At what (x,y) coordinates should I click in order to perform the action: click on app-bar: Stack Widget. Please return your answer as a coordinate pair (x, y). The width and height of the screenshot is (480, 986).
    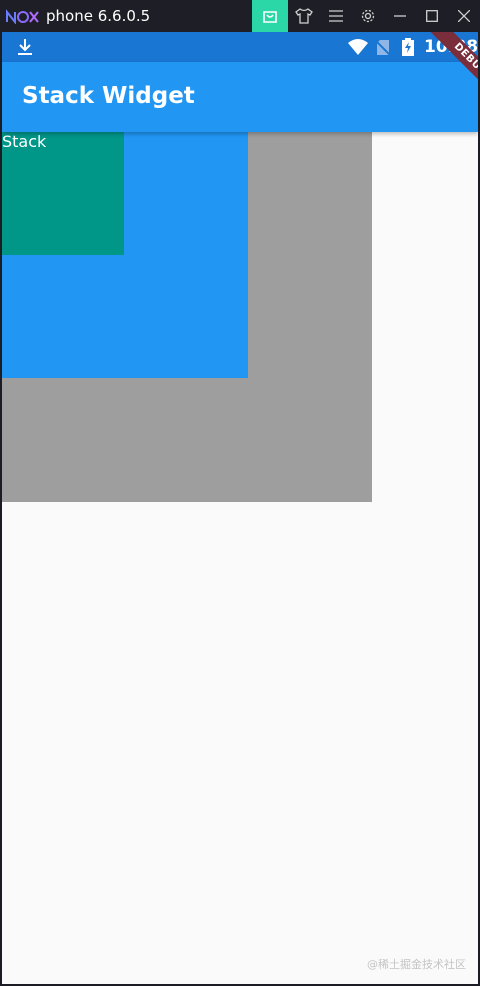
    Looking at the image, I should click on (240, 97).